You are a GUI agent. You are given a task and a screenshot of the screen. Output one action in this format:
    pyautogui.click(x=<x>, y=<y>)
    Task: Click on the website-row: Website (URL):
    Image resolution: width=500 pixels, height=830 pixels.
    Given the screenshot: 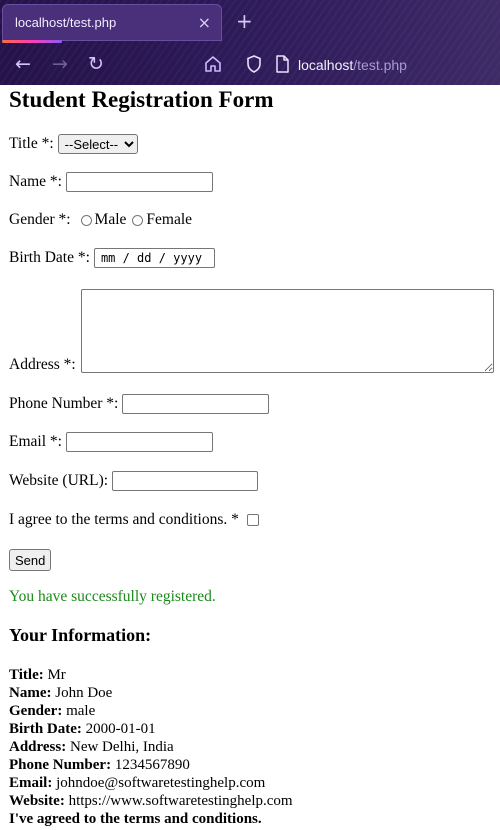 What is the action you would take?
    pyautogui.click(x=134, y=481)
    